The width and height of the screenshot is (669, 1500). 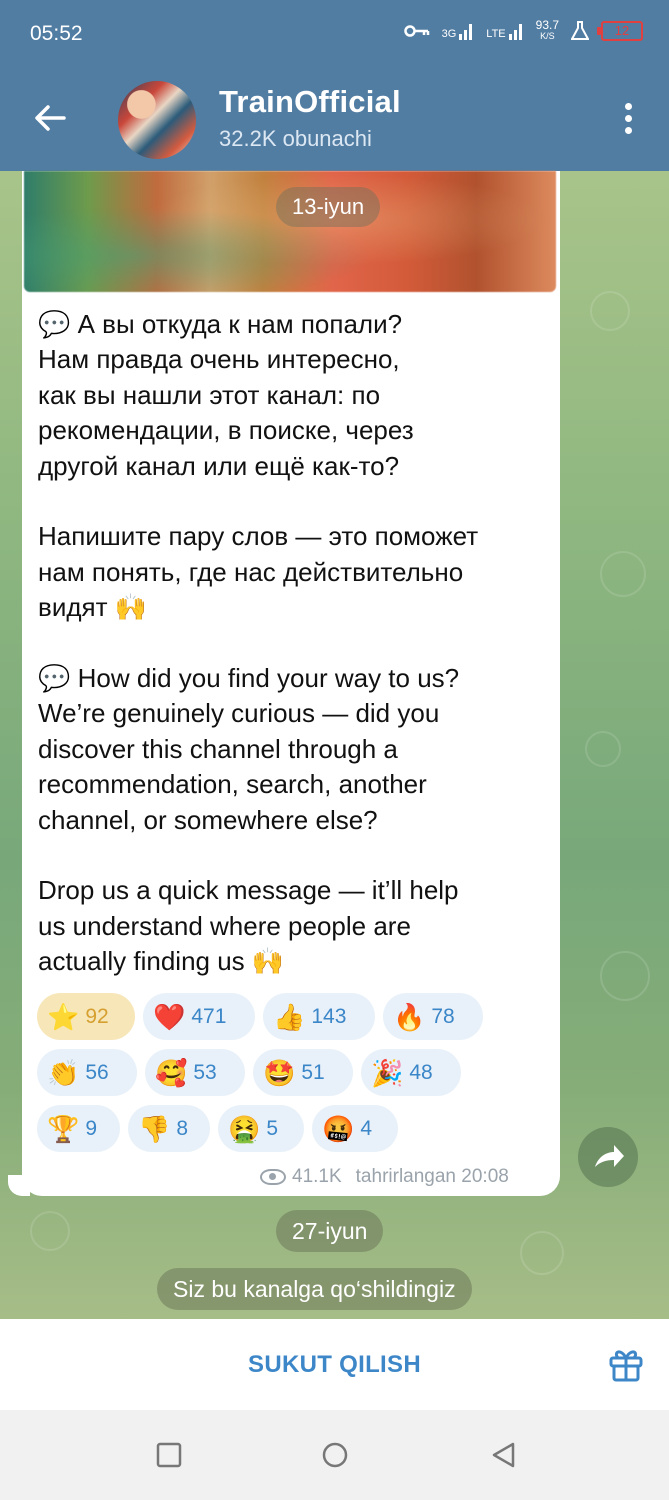 I want to click on reaction-chip-thumbs-down: 👎 8, so click(x=169, y=1128).